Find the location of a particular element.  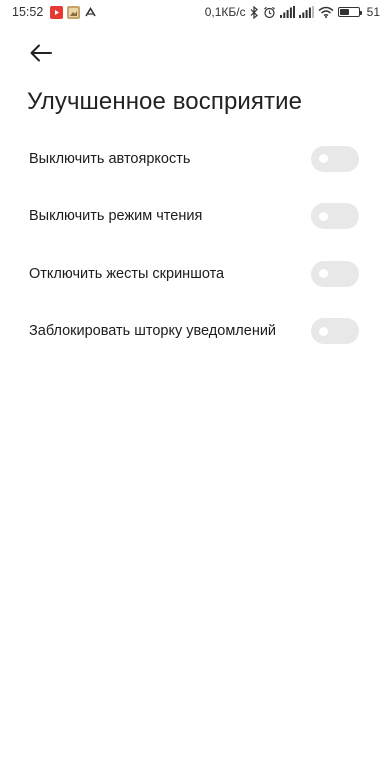

arrow-left-icon is located at coordinates (41, 53).